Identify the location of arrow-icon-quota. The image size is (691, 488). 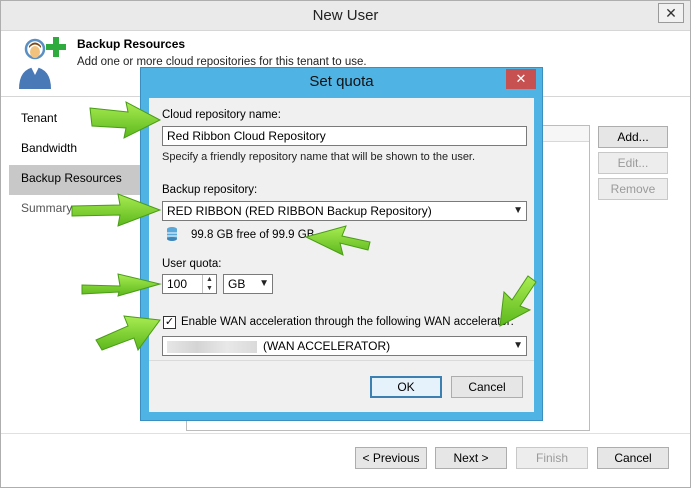
(121, 285).